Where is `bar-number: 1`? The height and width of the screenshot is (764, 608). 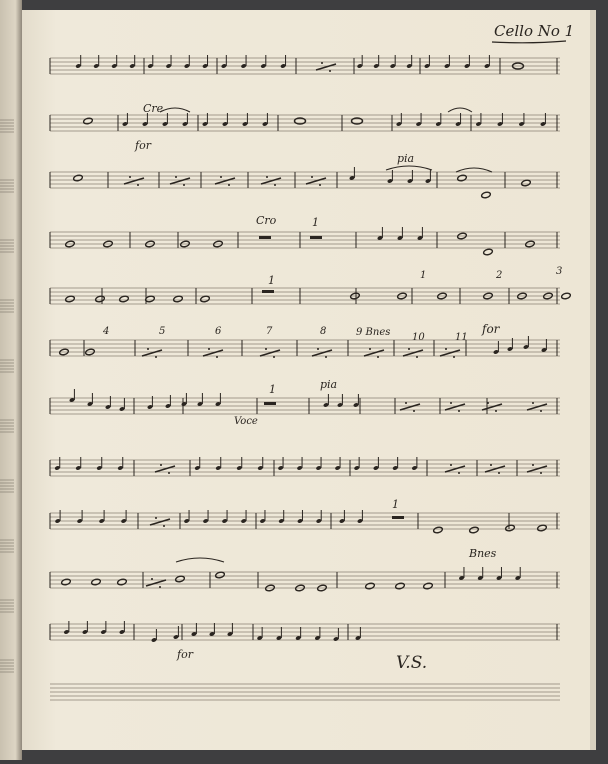
bar-number: 1 is located at coordinates (423, 275).